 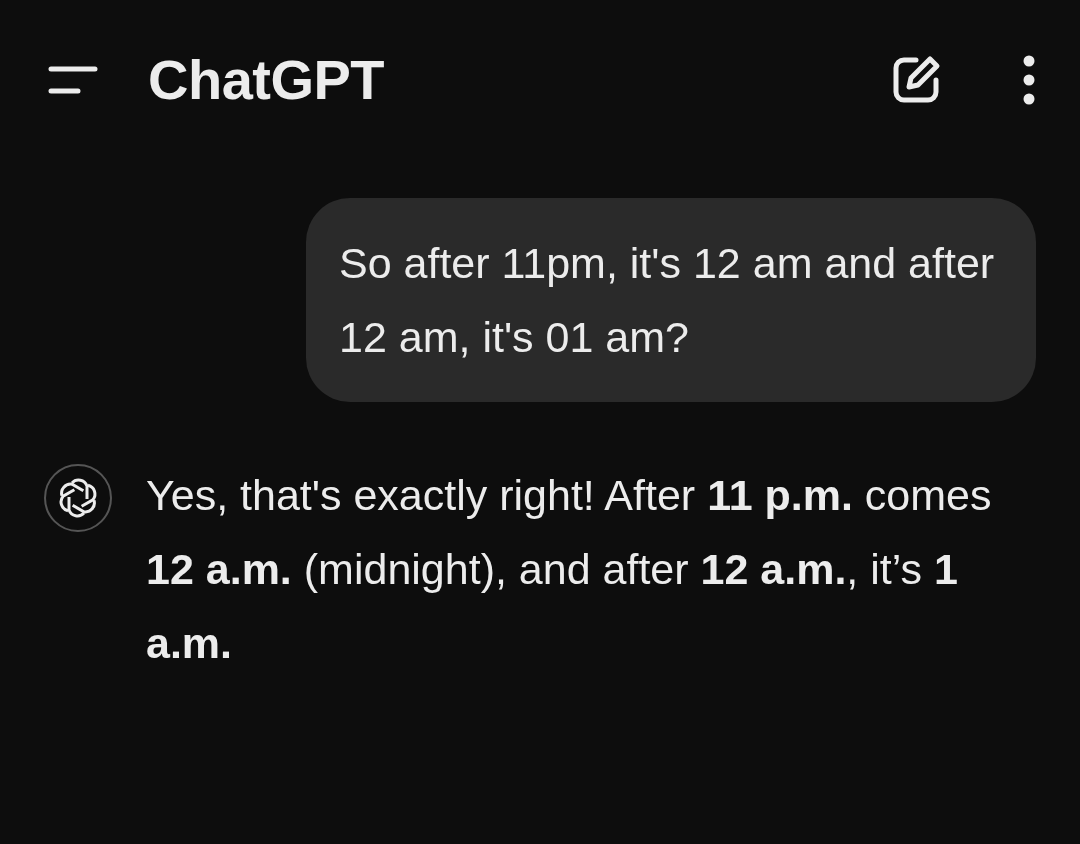 I want to click on more-icon, so click(x=1029, y=80).